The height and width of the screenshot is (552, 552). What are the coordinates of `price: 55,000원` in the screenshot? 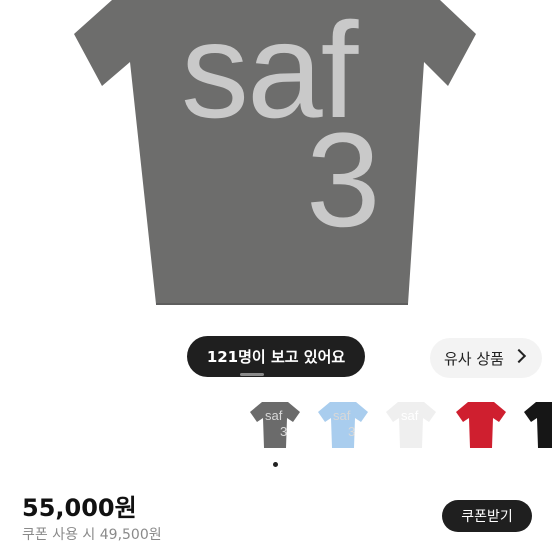 It's located at (79, 508).